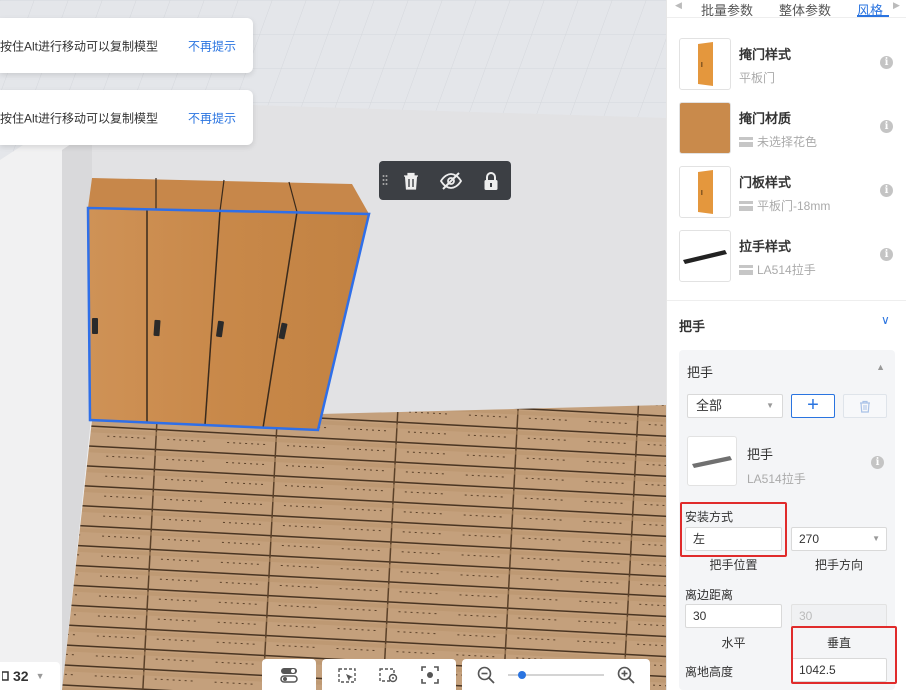 The width and height of the screenshot is (906, 690). I want to click on handle-style-thumbnail, so click(705, 256).